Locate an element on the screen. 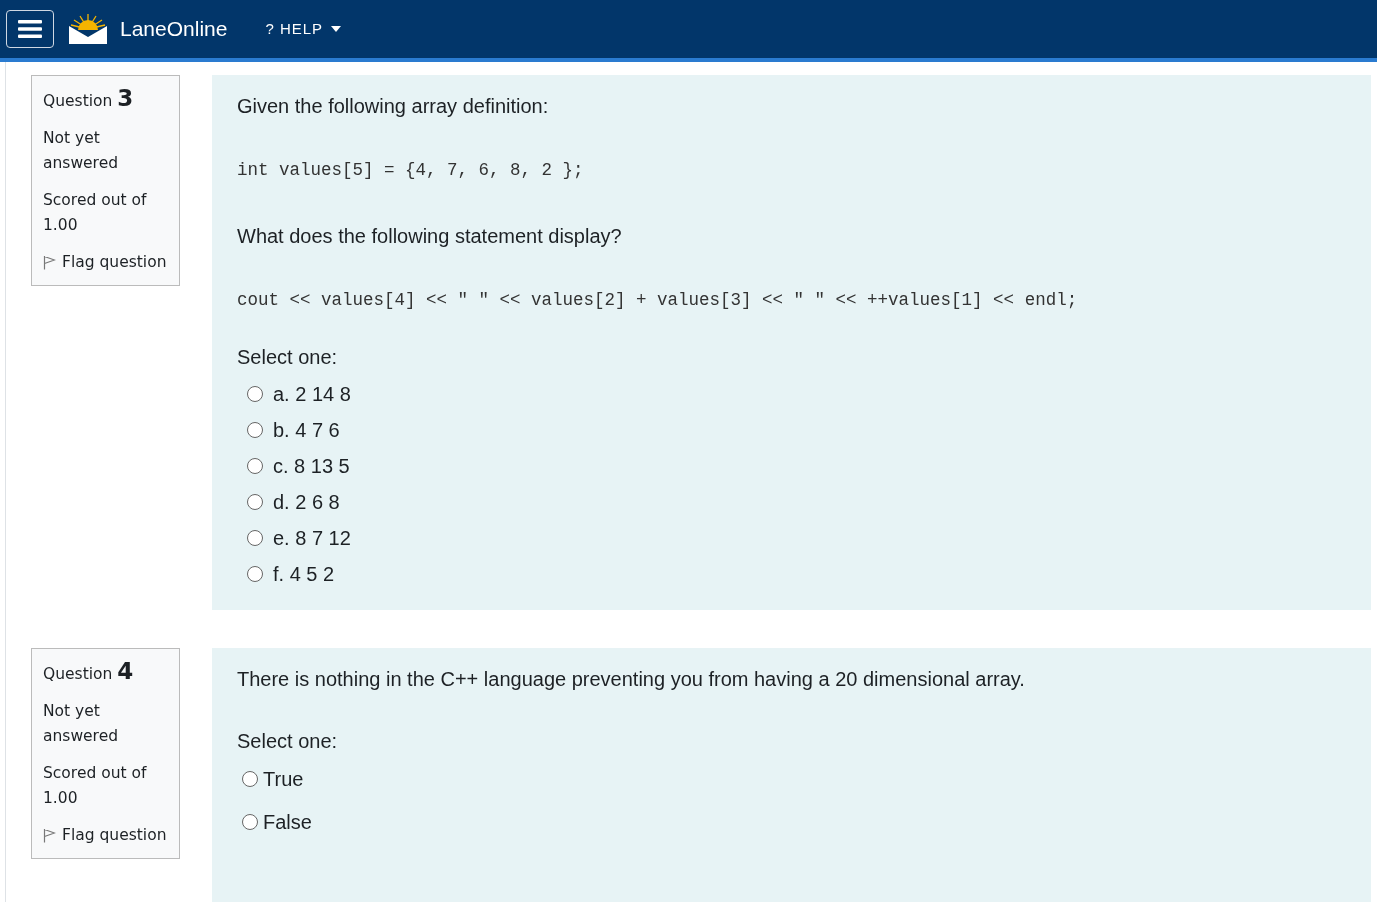  site-title: LaneOnline is located at coordinates (174, 29).